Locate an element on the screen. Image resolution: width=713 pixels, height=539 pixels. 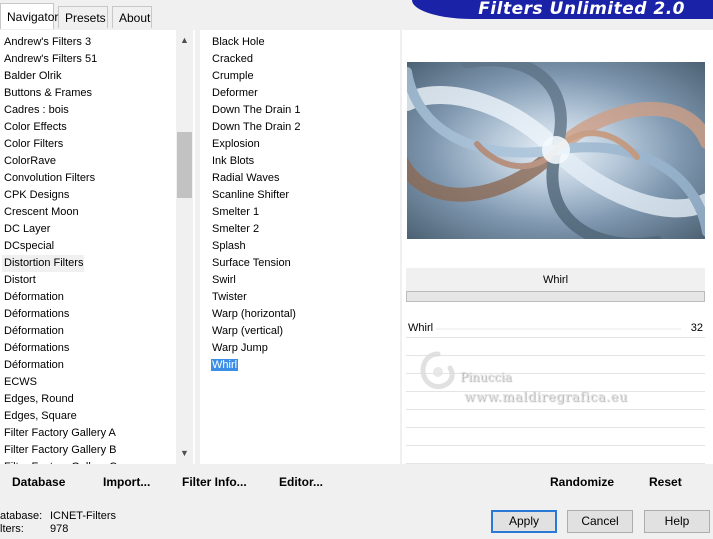
preview-image is located at coordinates (556, 150).